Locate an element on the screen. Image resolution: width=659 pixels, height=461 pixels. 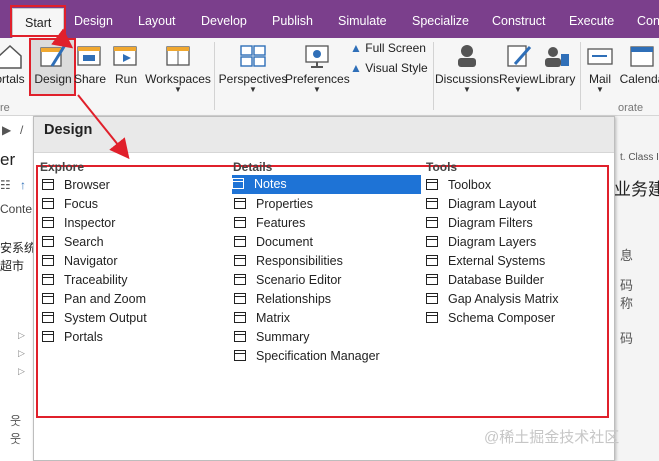
tab-layout: Layout is located at coordinates (157, 21).